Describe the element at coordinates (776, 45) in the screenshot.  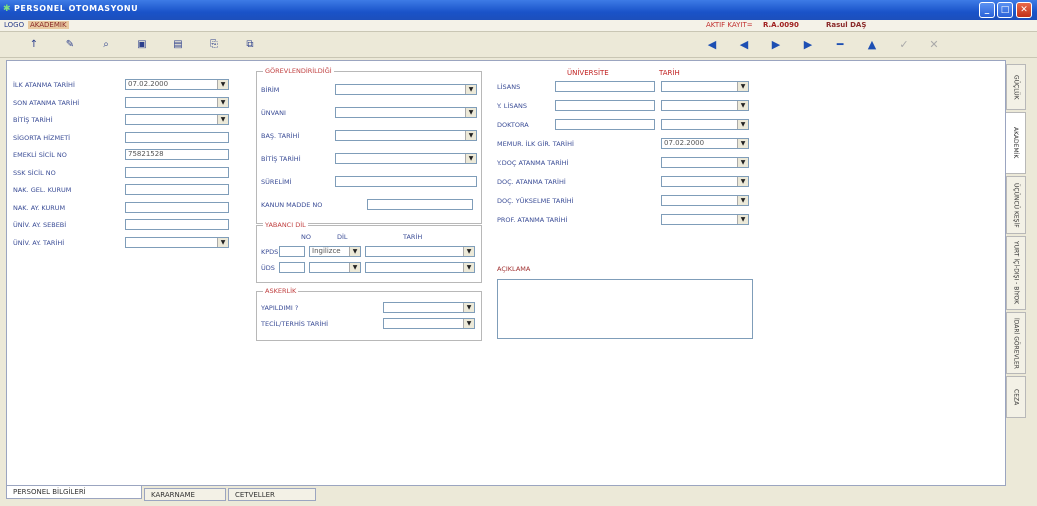
I see `nav-icon-2: ▶` at that location.